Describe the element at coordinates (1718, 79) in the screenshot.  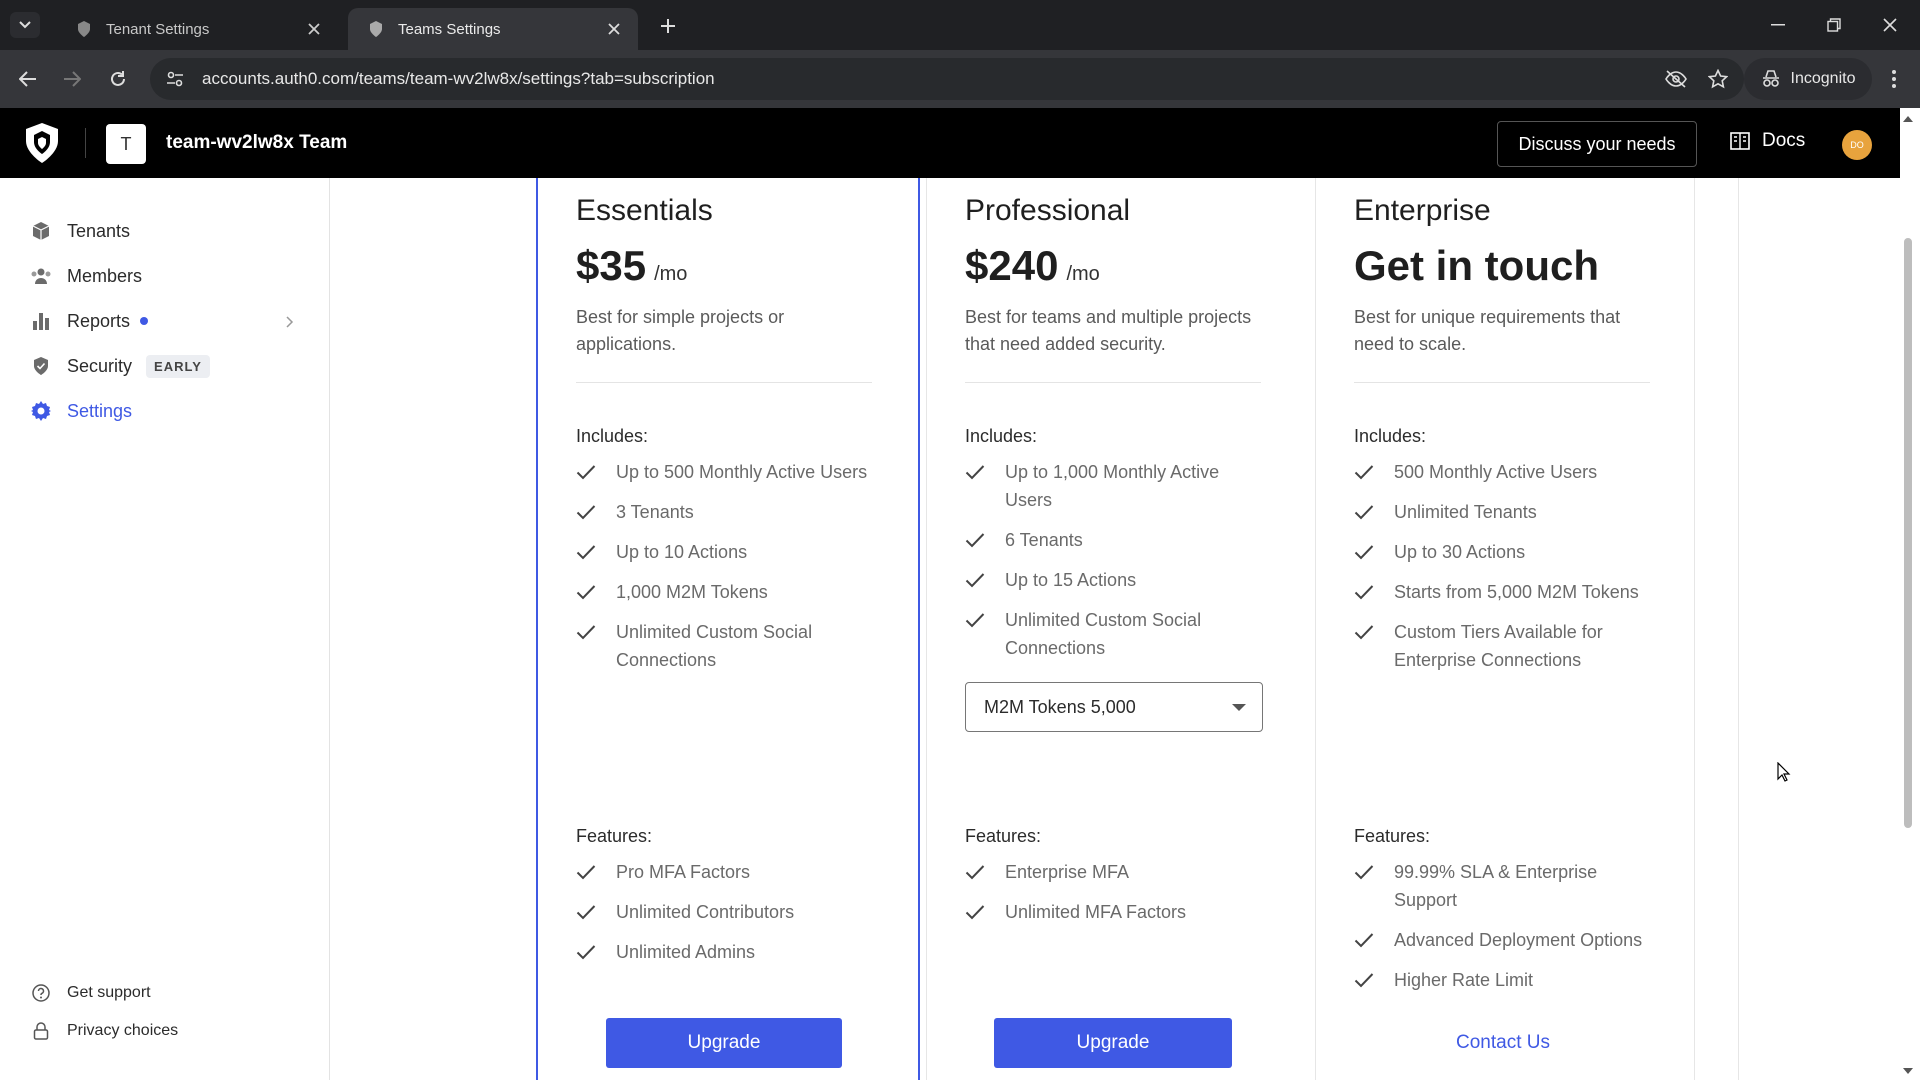
I see `star-icon` at that location.